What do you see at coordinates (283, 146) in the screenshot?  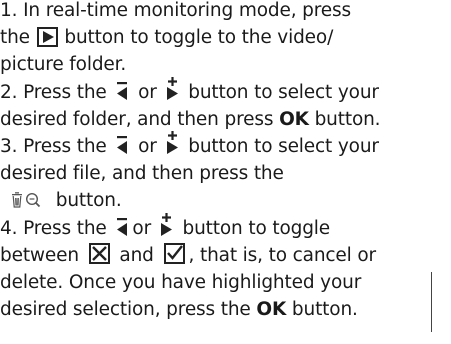 I see `step-3-text: button to select your` at bounding box center [283, 146].